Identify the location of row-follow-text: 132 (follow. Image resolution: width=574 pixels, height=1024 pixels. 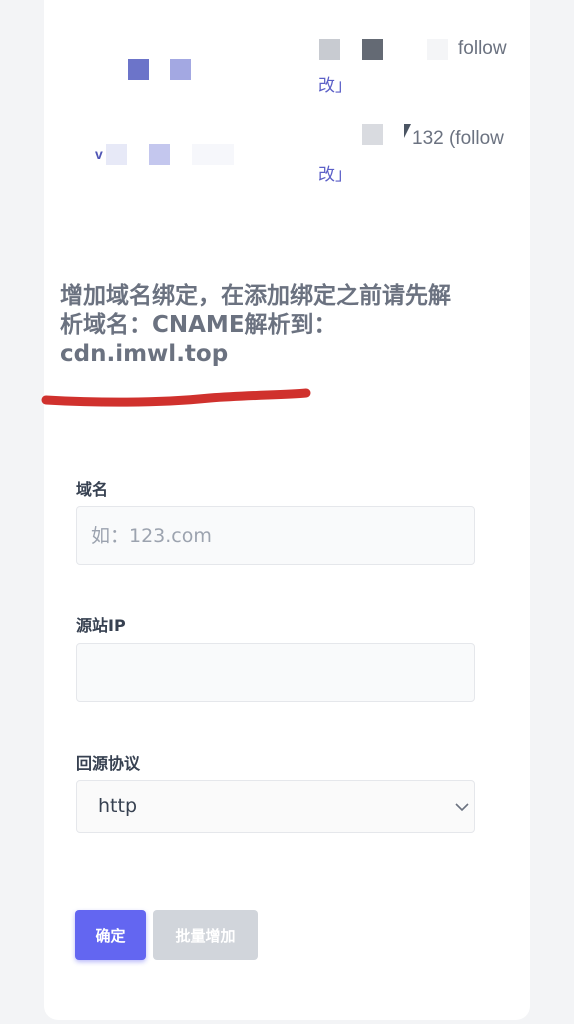
(458, 138).